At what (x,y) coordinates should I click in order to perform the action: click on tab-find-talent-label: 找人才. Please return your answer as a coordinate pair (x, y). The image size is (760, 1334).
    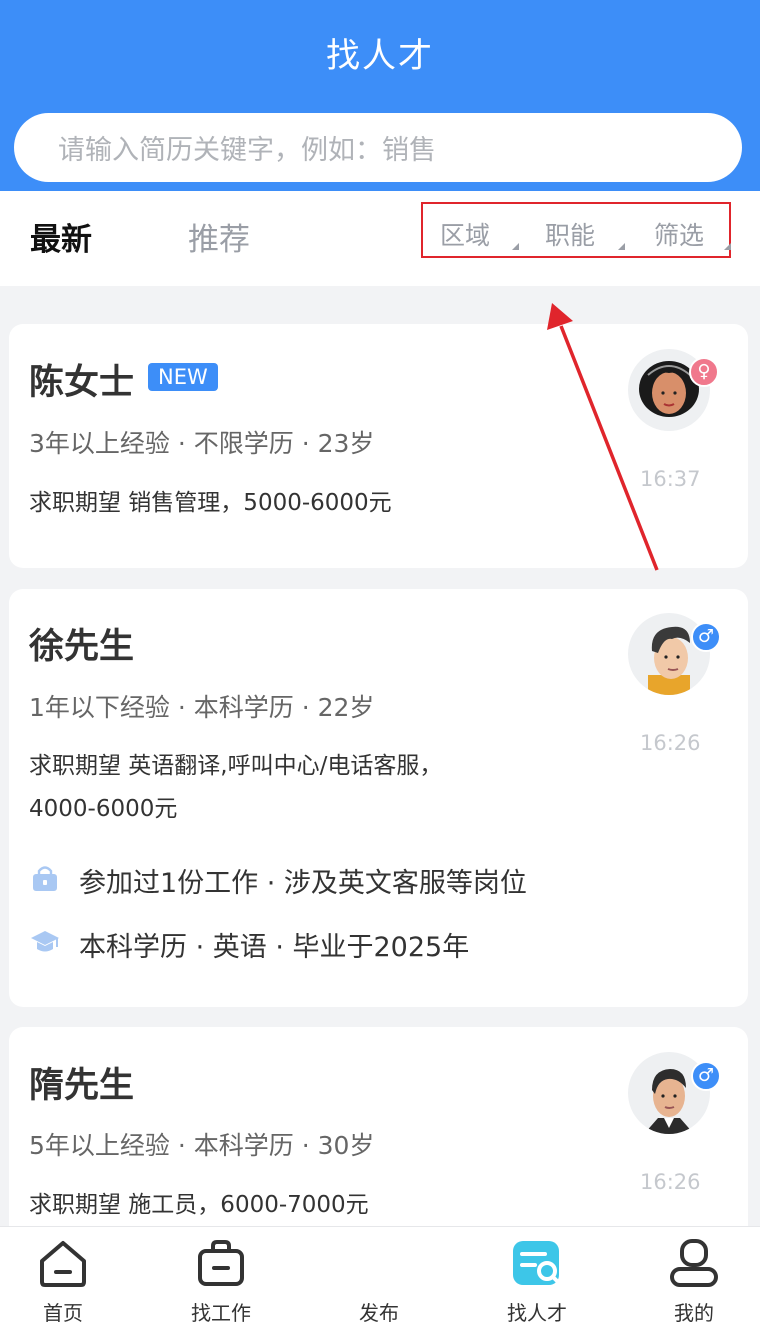
    Looking at the image, I should click on (537, 1313).